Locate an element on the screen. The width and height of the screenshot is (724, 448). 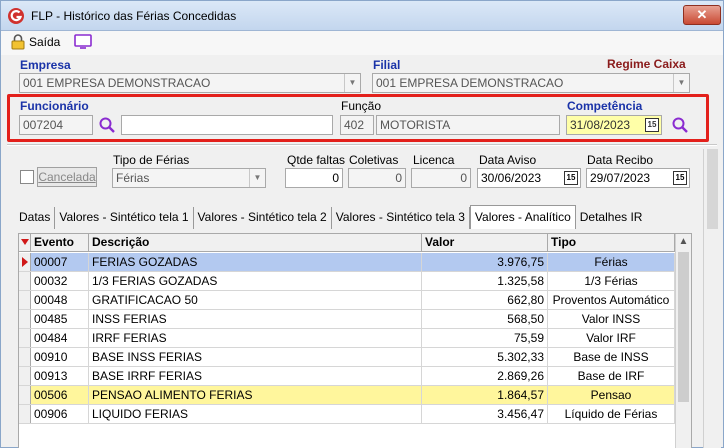
filial-select: 001 EMPRESA DEMONSTRACAO ▼ is located at coordinates (531, 83).